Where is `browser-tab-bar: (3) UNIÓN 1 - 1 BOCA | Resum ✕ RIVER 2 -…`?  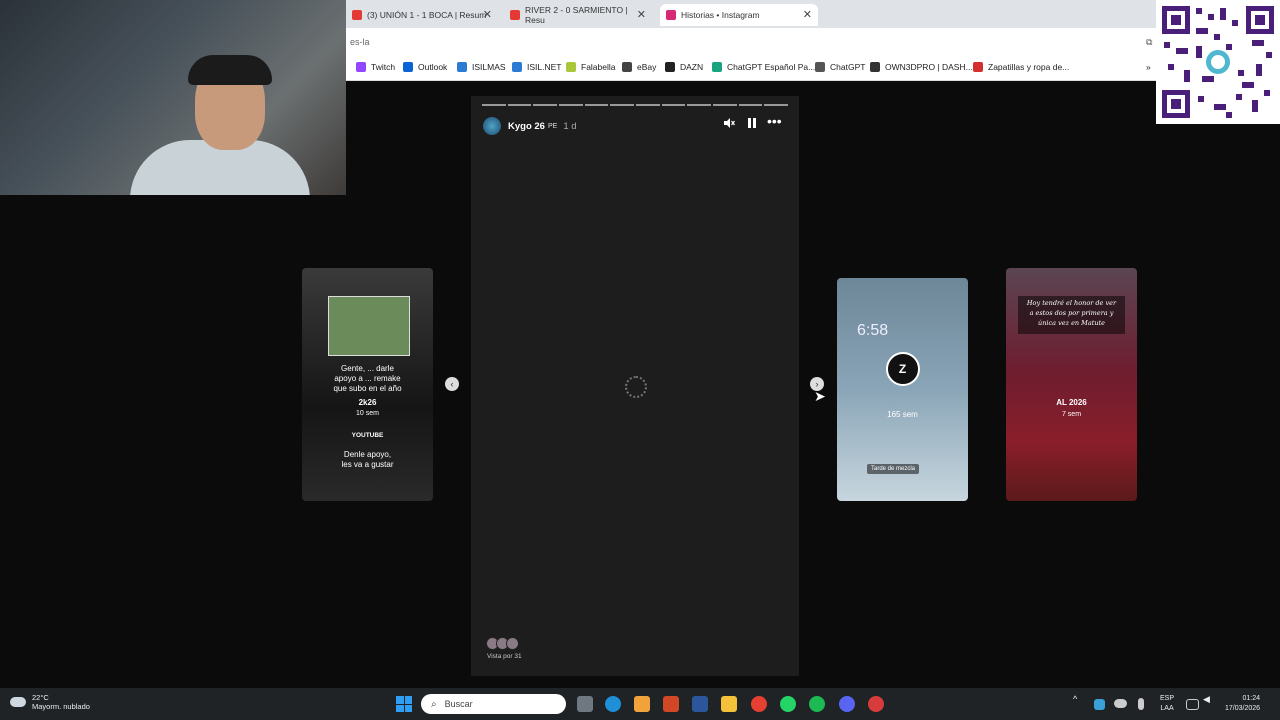
browser-tab-bar: (3) UNIÓN 1 - 1 BOCA | Resum ✕ RIVER 2 -… is located at coordinates (813, 14).